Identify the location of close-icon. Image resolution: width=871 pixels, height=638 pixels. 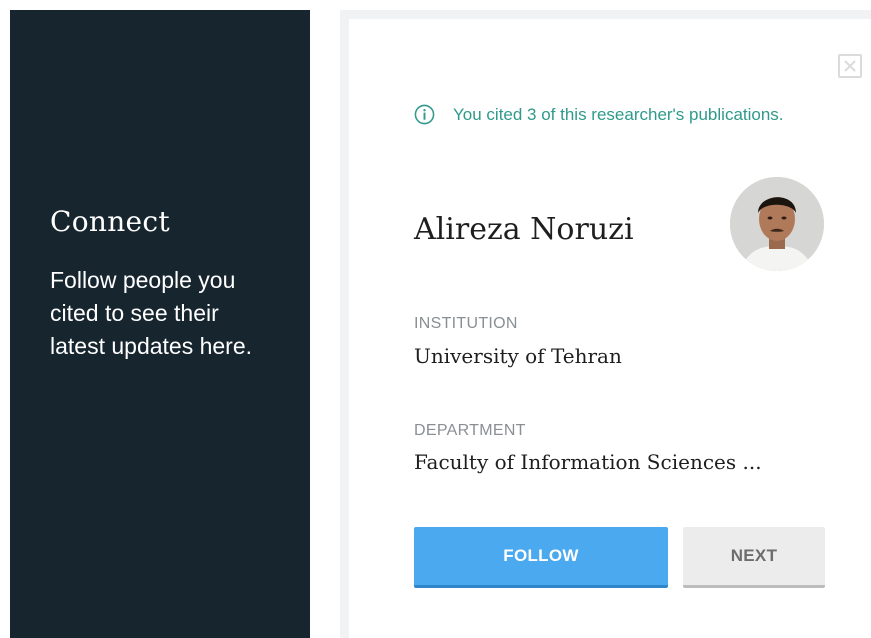
(850, 66).